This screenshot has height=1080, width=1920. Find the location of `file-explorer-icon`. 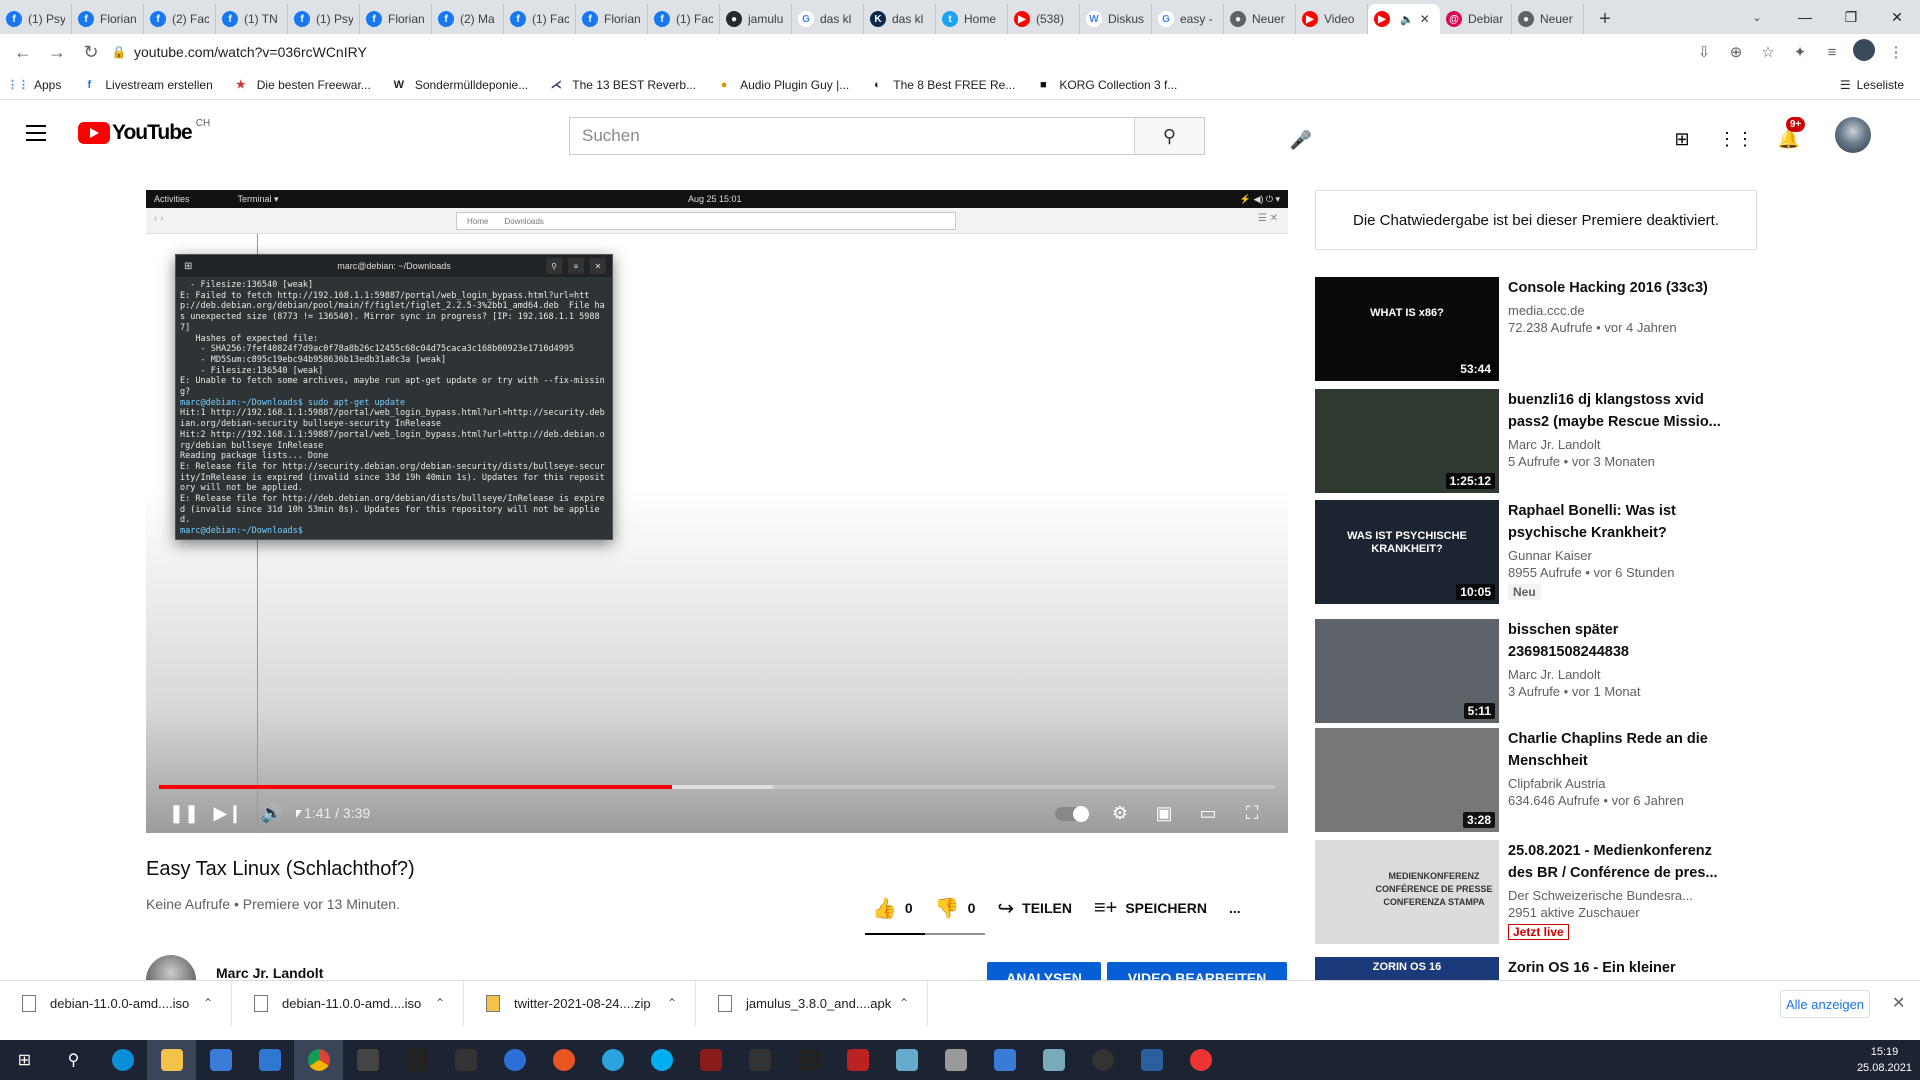

file-explorer-icon is located at coordinates (171, 1060).